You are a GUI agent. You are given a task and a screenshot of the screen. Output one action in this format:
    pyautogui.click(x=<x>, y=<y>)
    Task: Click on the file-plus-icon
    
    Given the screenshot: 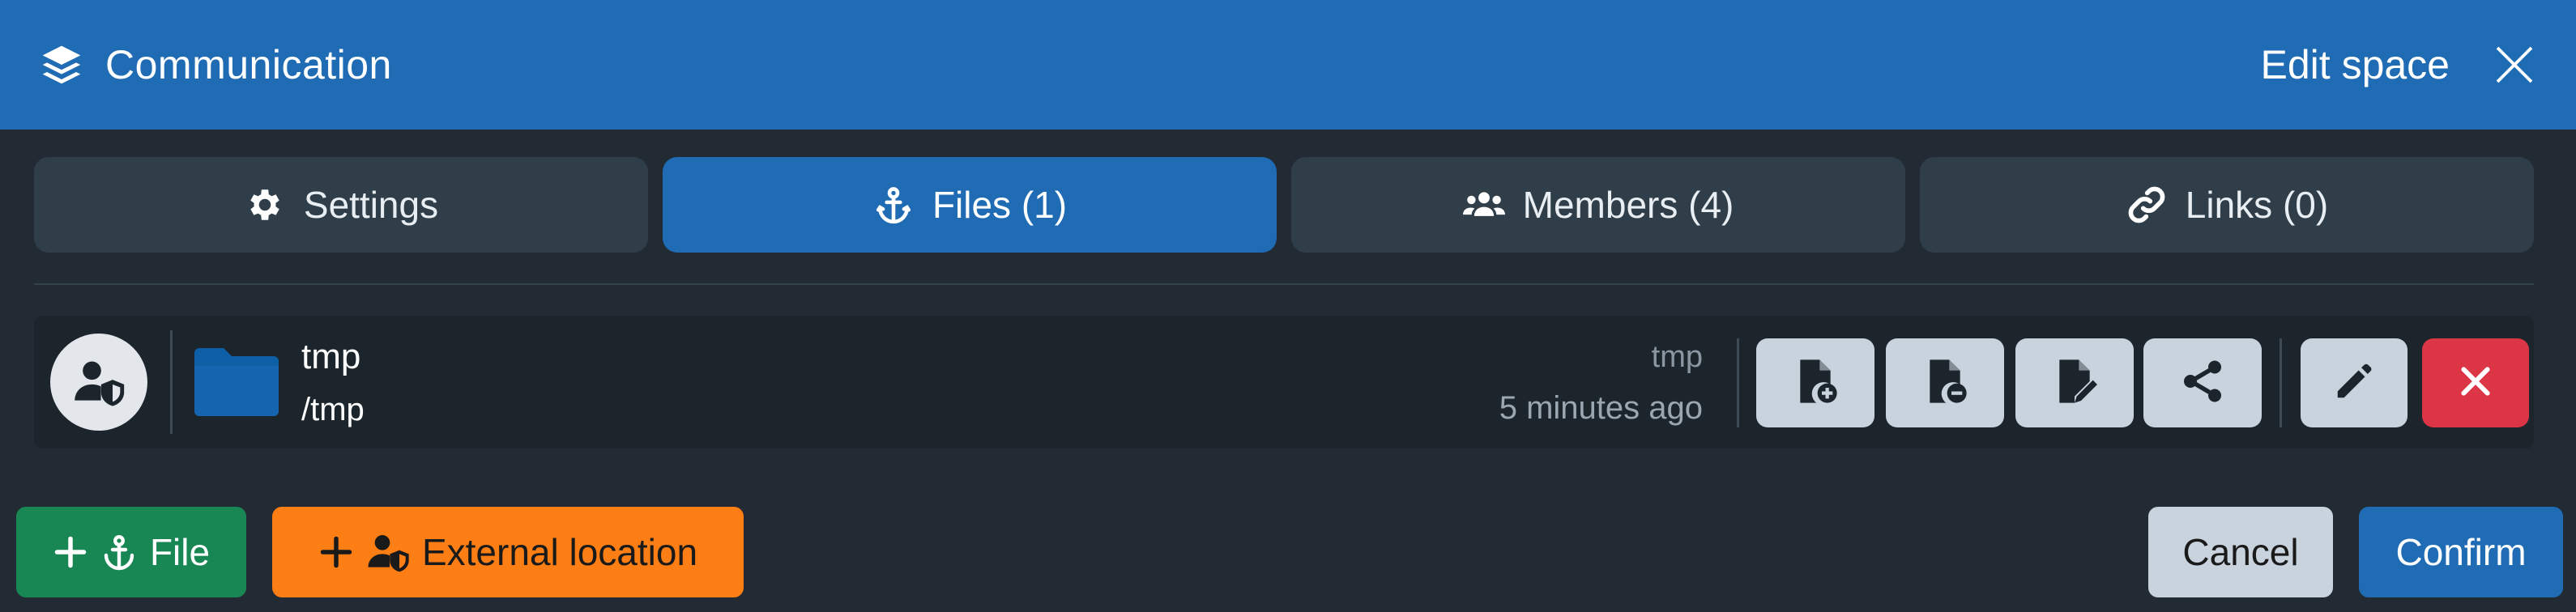 What is the action you would take?
    pyautogui.click(x=1815, y=383)
    